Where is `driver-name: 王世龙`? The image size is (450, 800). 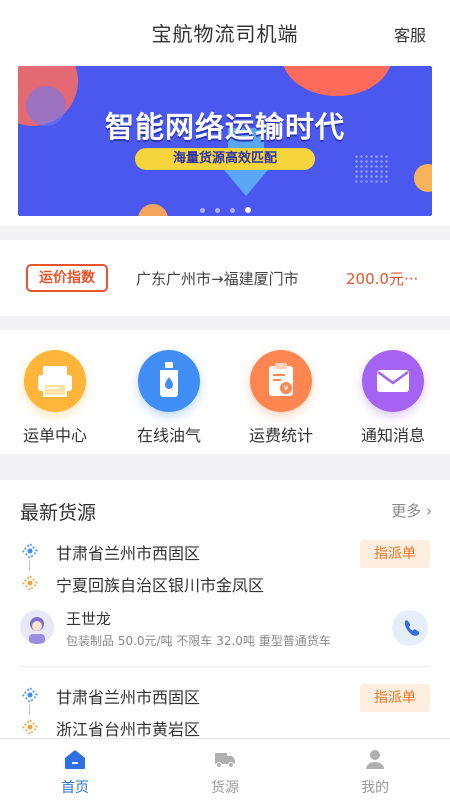 driver-name: 王世龙 is located at coordinates (89, 619).